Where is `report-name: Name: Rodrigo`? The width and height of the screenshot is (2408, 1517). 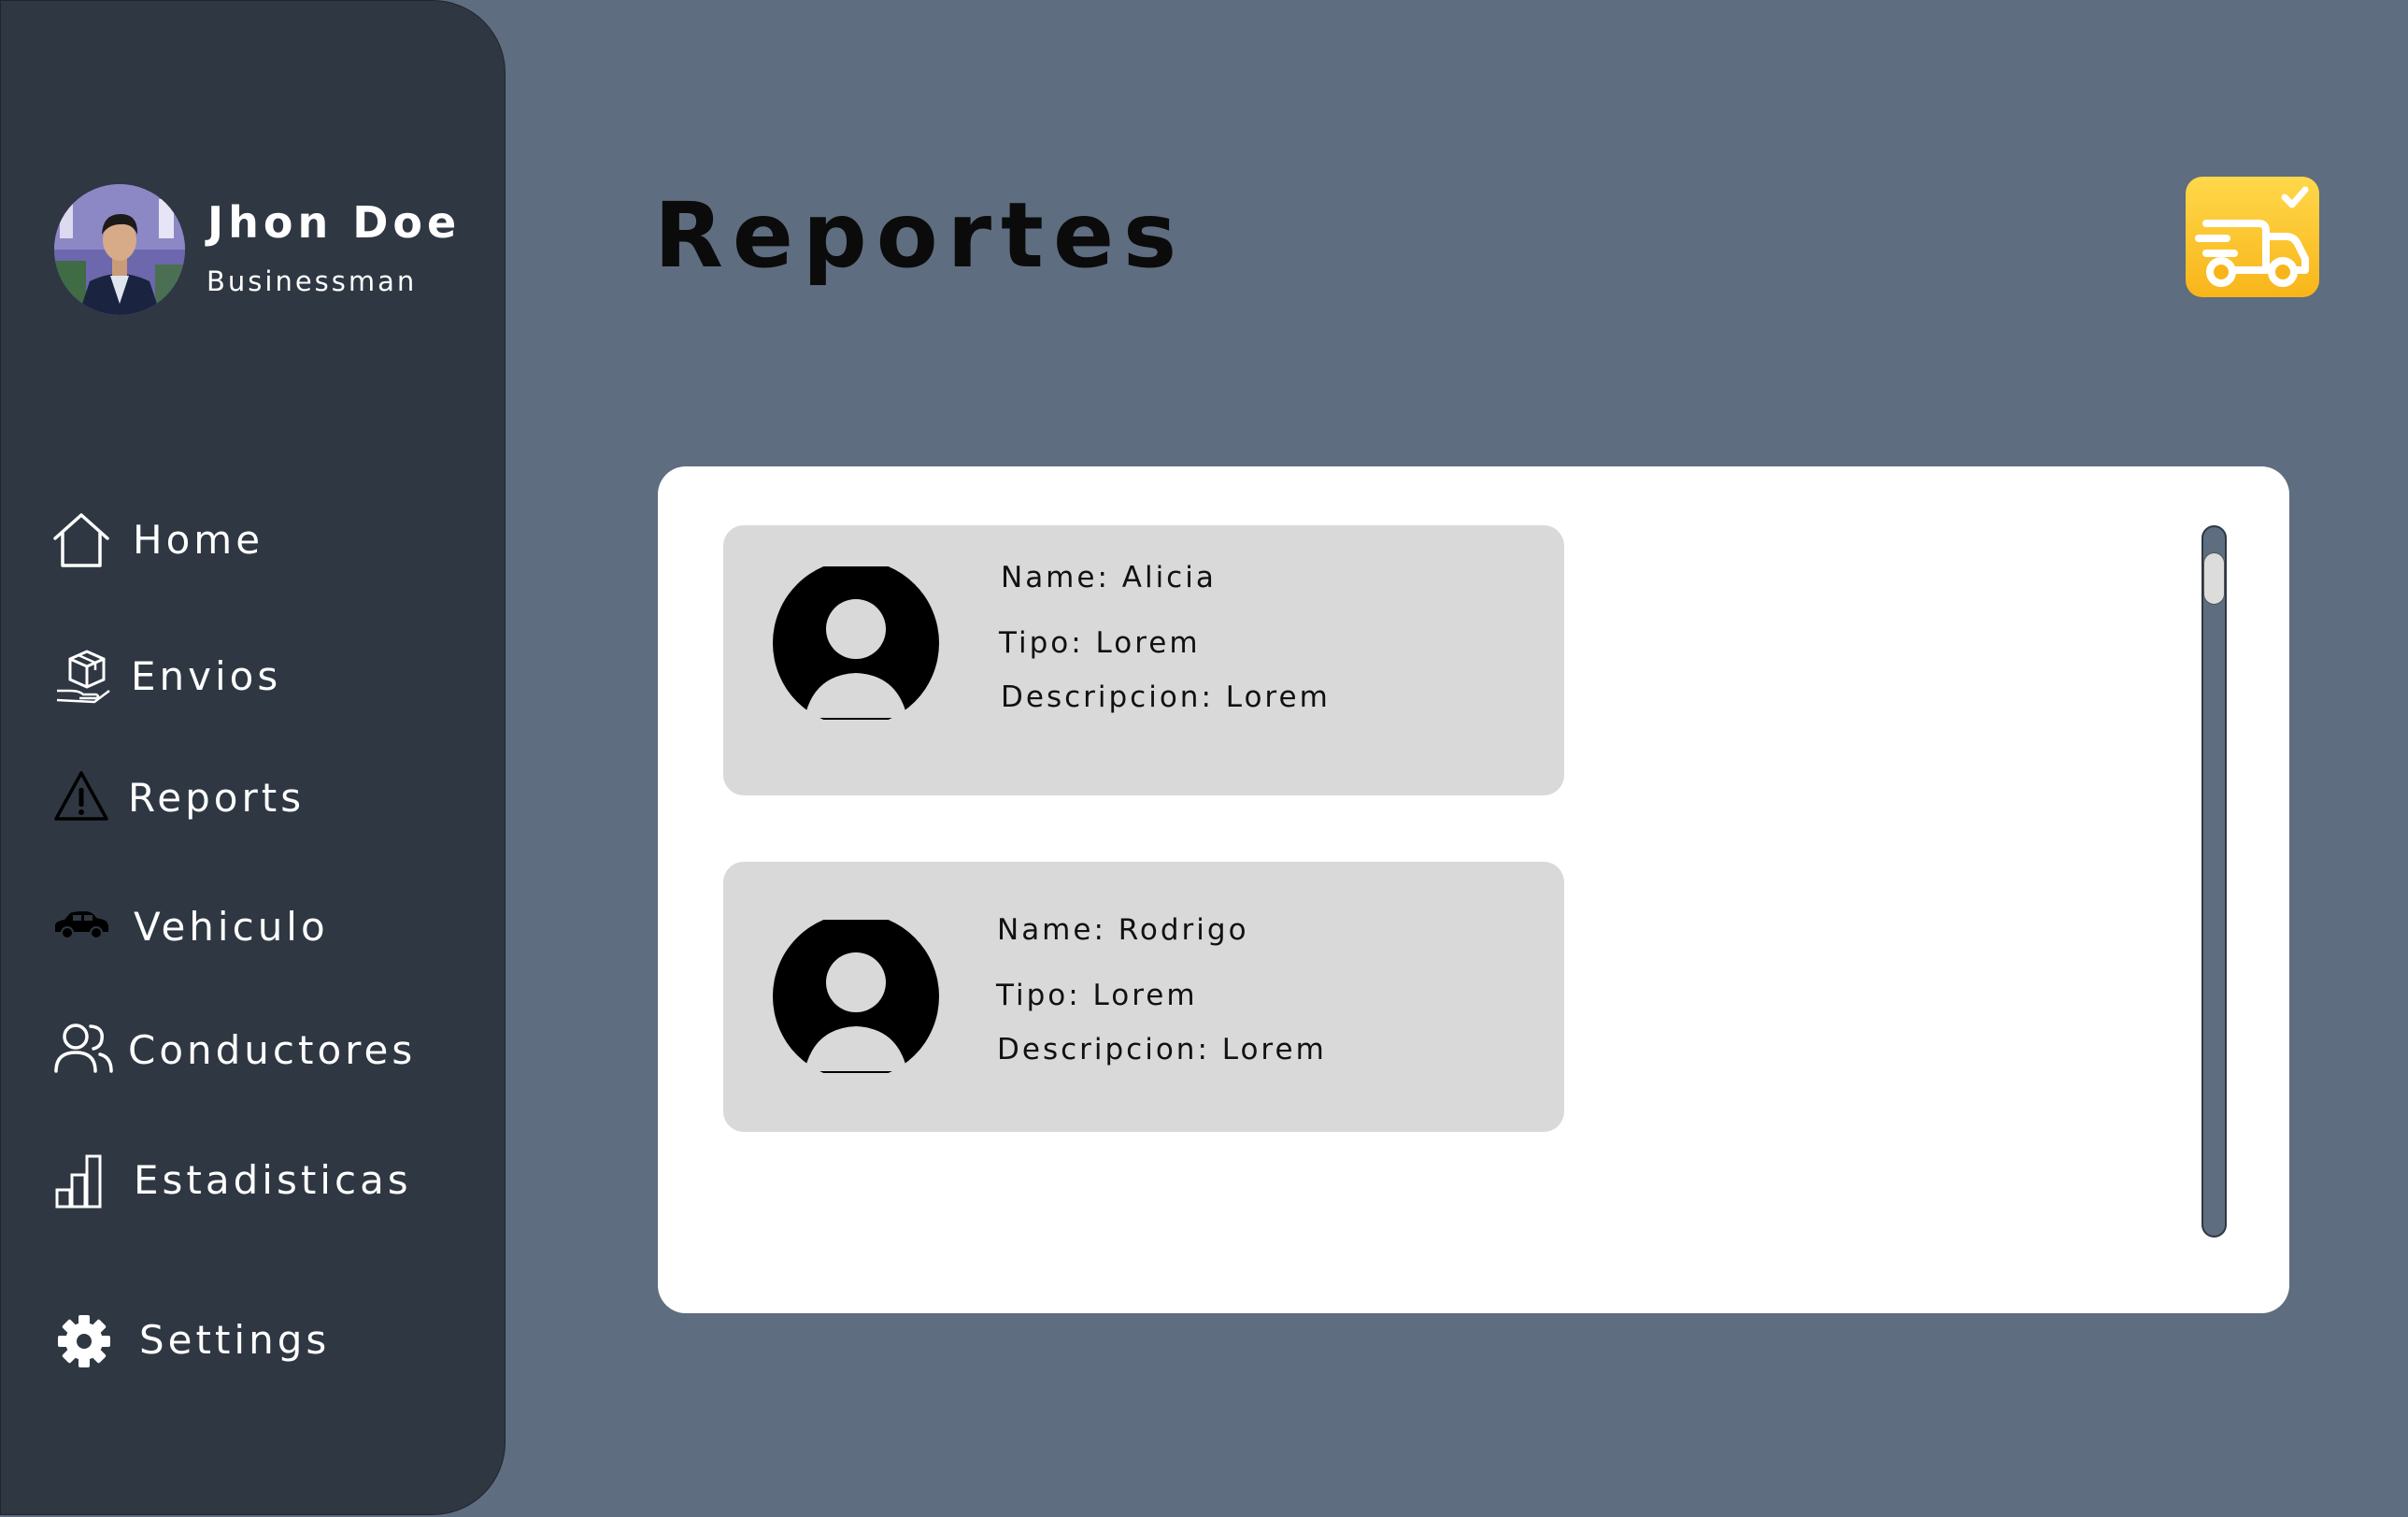 report-name: Name: Rodrigo is located at coordinates (1123, 930).